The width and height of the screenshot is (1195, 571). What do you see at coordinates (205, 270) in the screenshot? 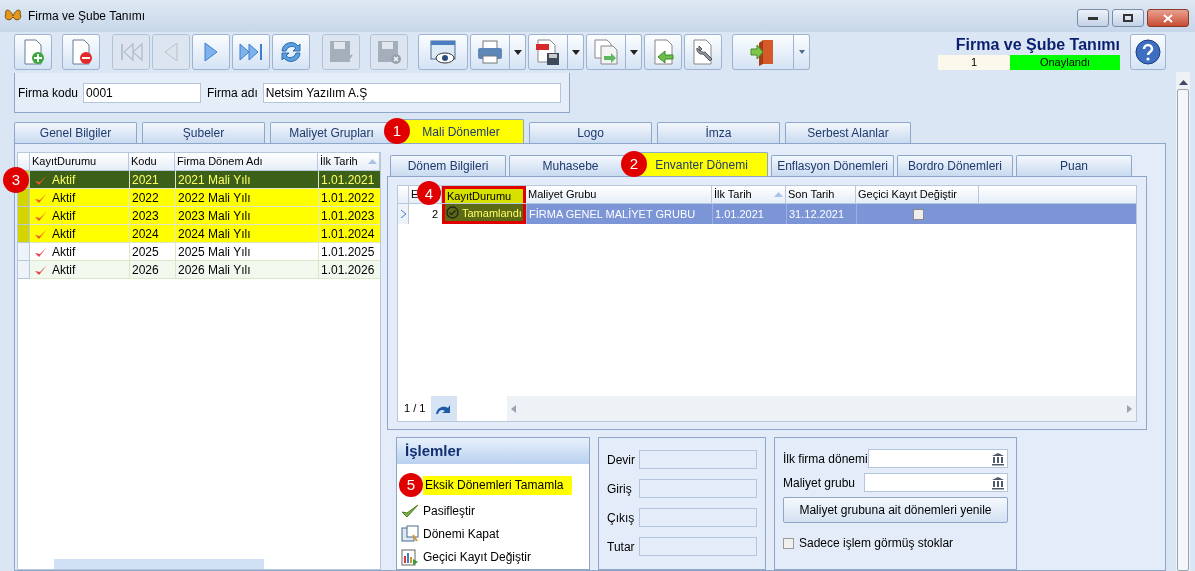
I see `period-row: Aktif 2026 2026 Mali Yılı 1.01.2026` at bounding box center [205, 270].